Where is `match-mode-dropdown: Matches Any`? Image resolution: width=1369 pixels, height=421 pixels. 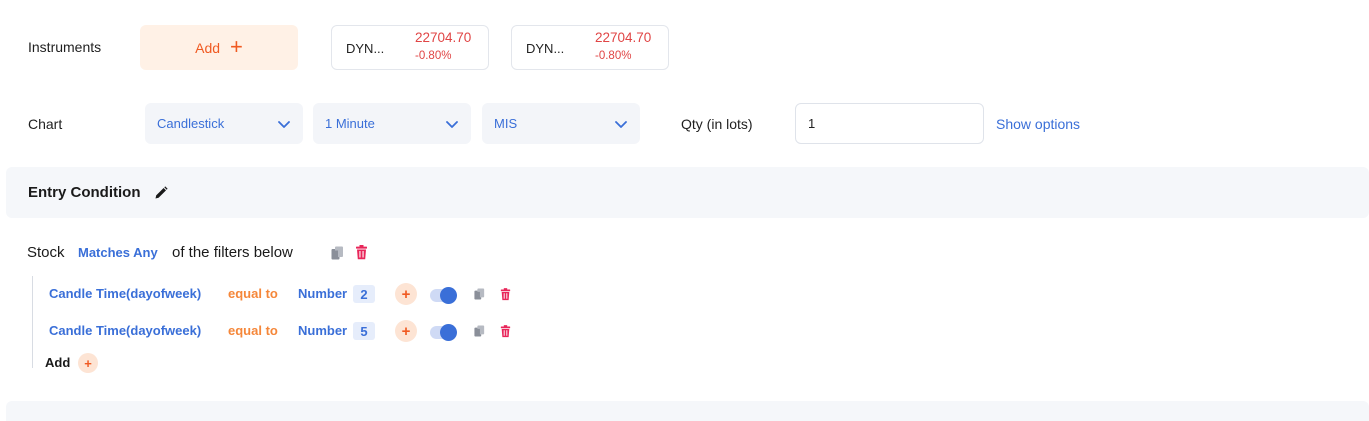 match-mode-dropdown: Matches Any is located at coordinates (118, 252).